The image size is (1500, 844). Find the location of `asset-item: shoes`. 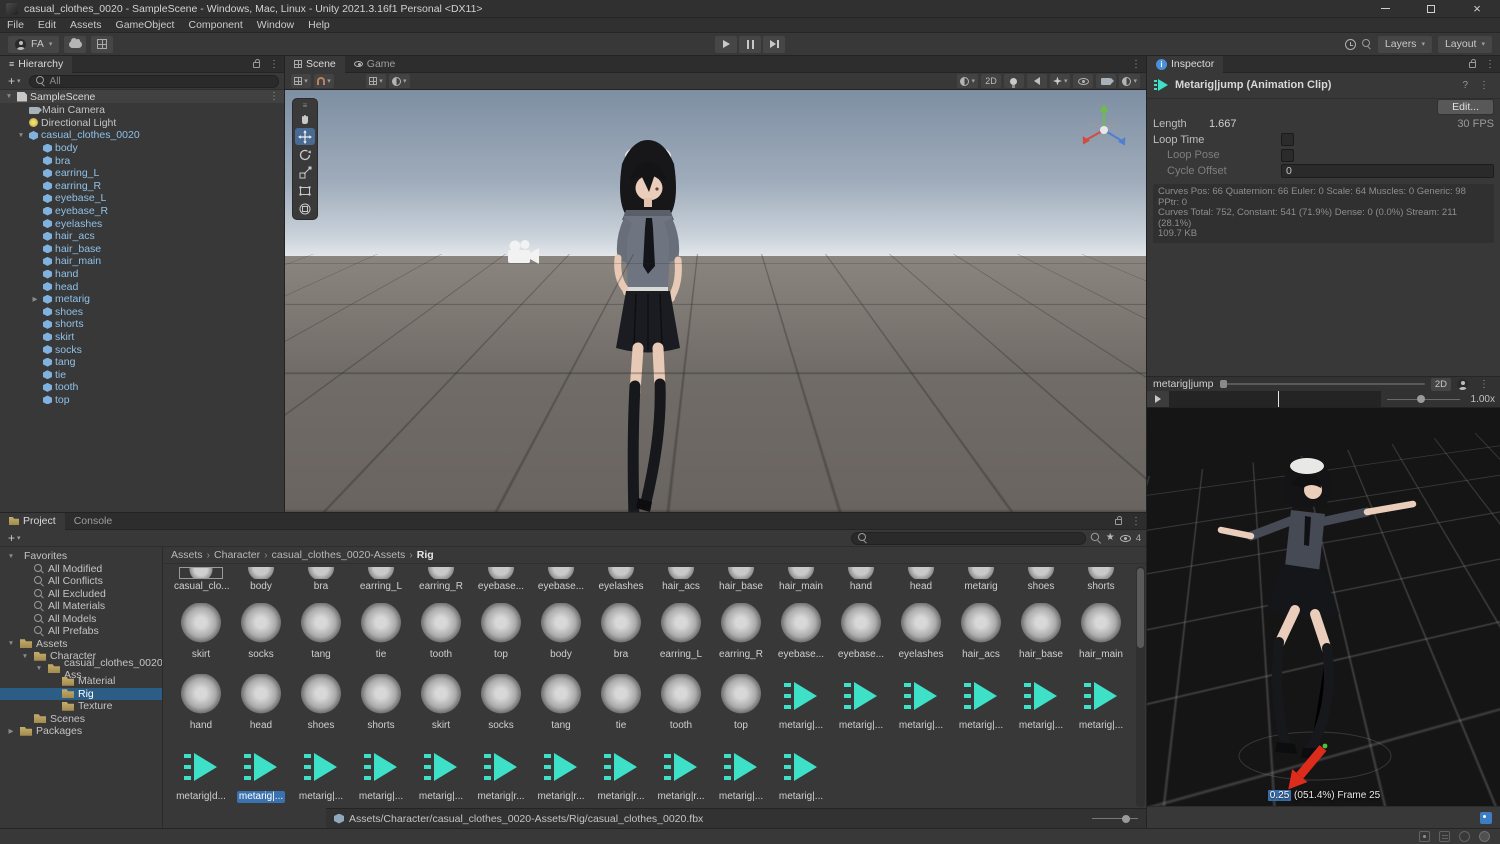

asset-item: shoes is located at coordinates (1041, 580).